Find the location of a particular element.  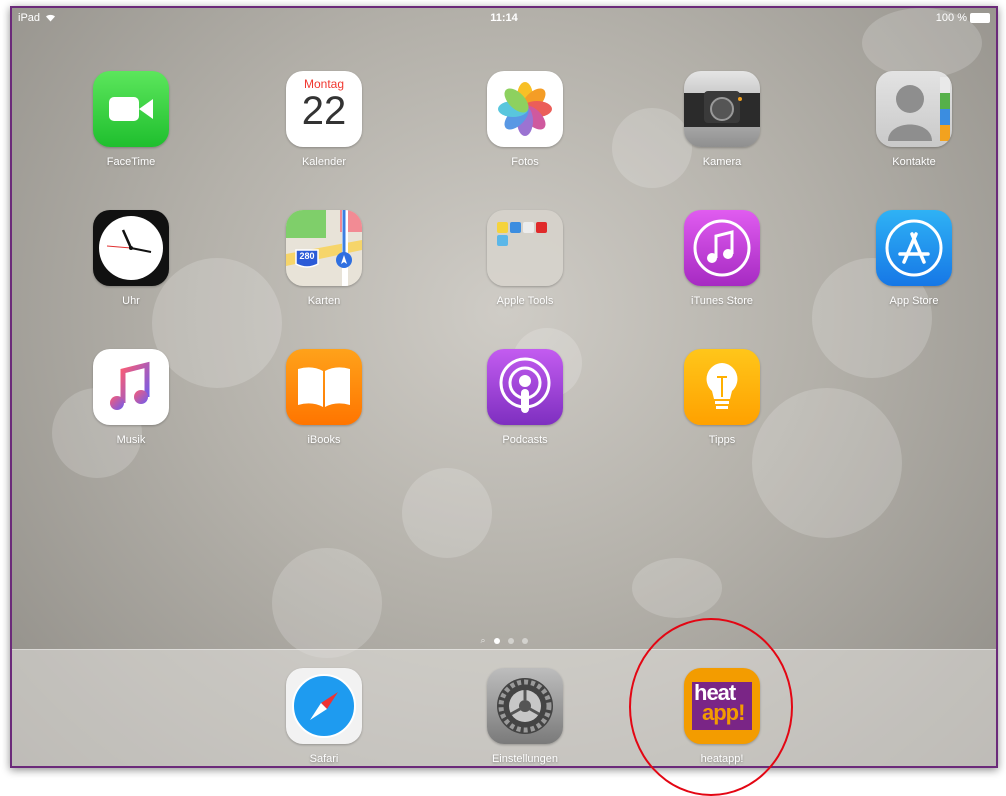

app-ibooks: iBooks is located at coordinates (324, 397).